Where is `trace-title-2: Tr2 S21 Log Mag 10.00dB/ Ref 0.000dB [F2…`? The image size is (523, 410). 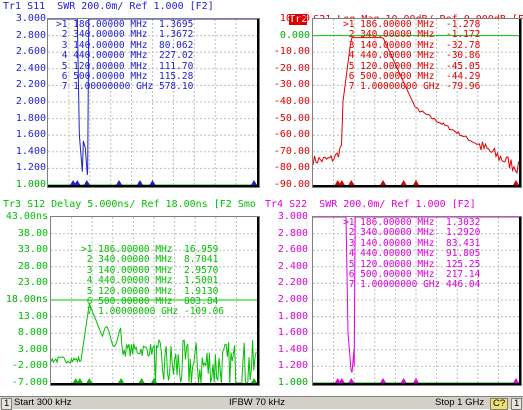
trace-title-2: Tr2 S21 Log Mag 10.00dB/ Ref 0.000dB [F2… is located at coordinates (394, 12).